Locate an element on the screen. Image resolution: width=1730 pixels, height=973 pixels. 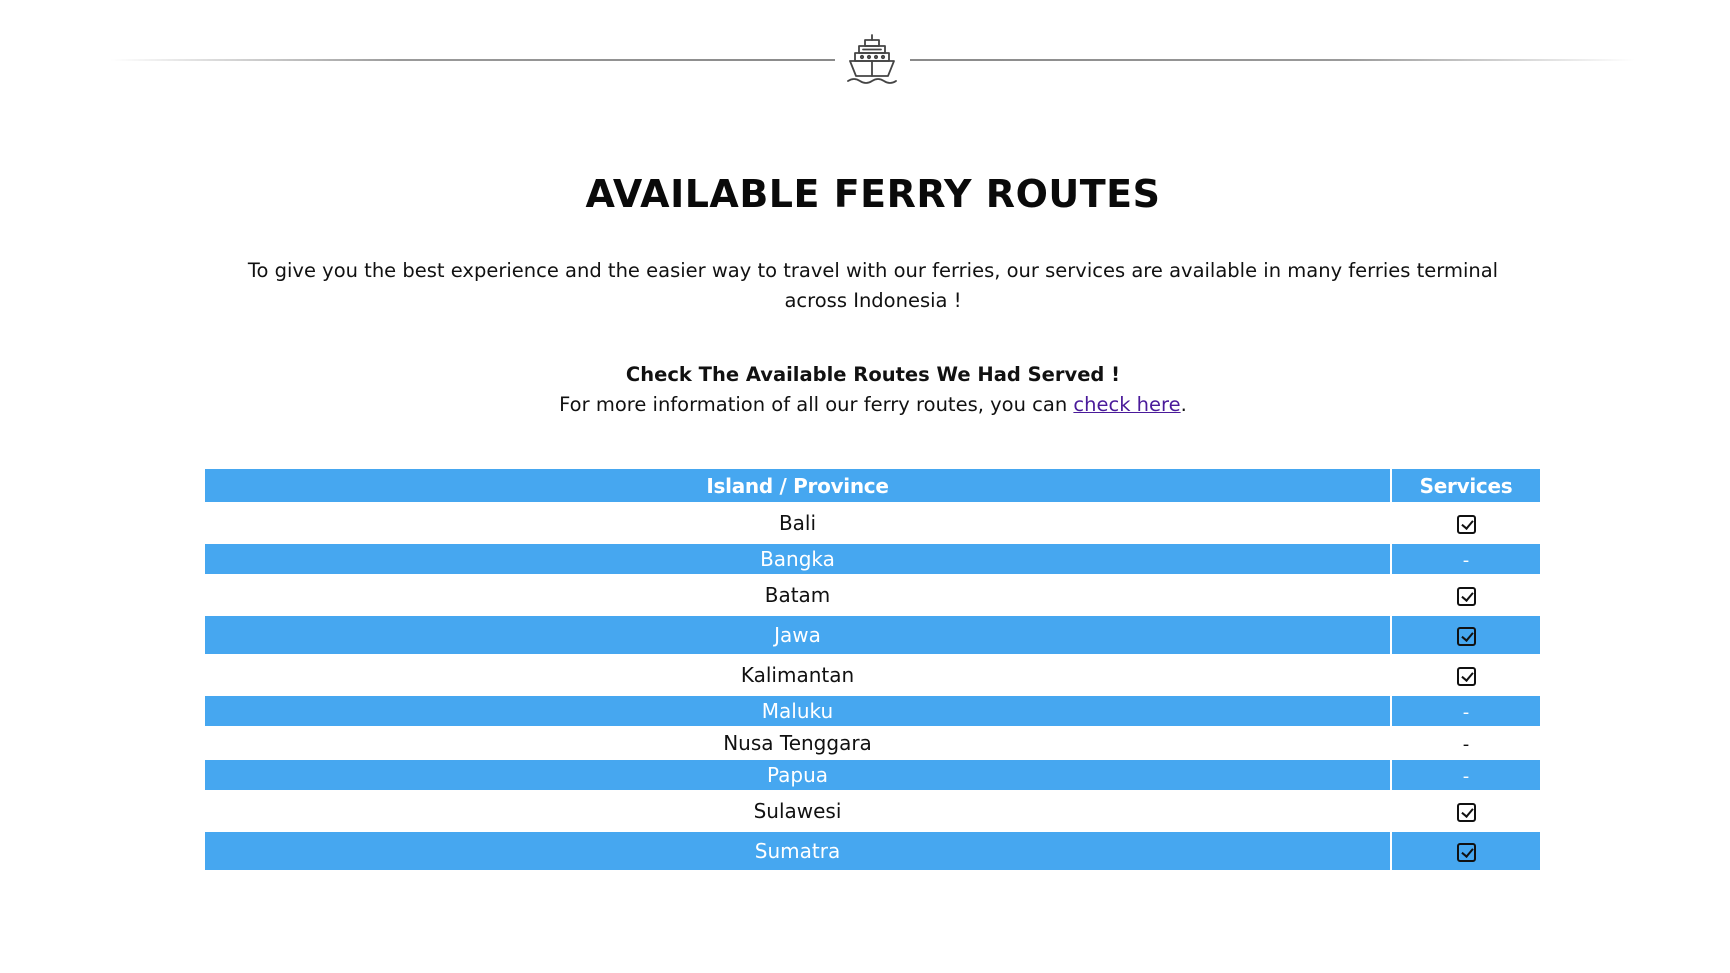
table-row: Maluku - is located at coordinates (872, 711).